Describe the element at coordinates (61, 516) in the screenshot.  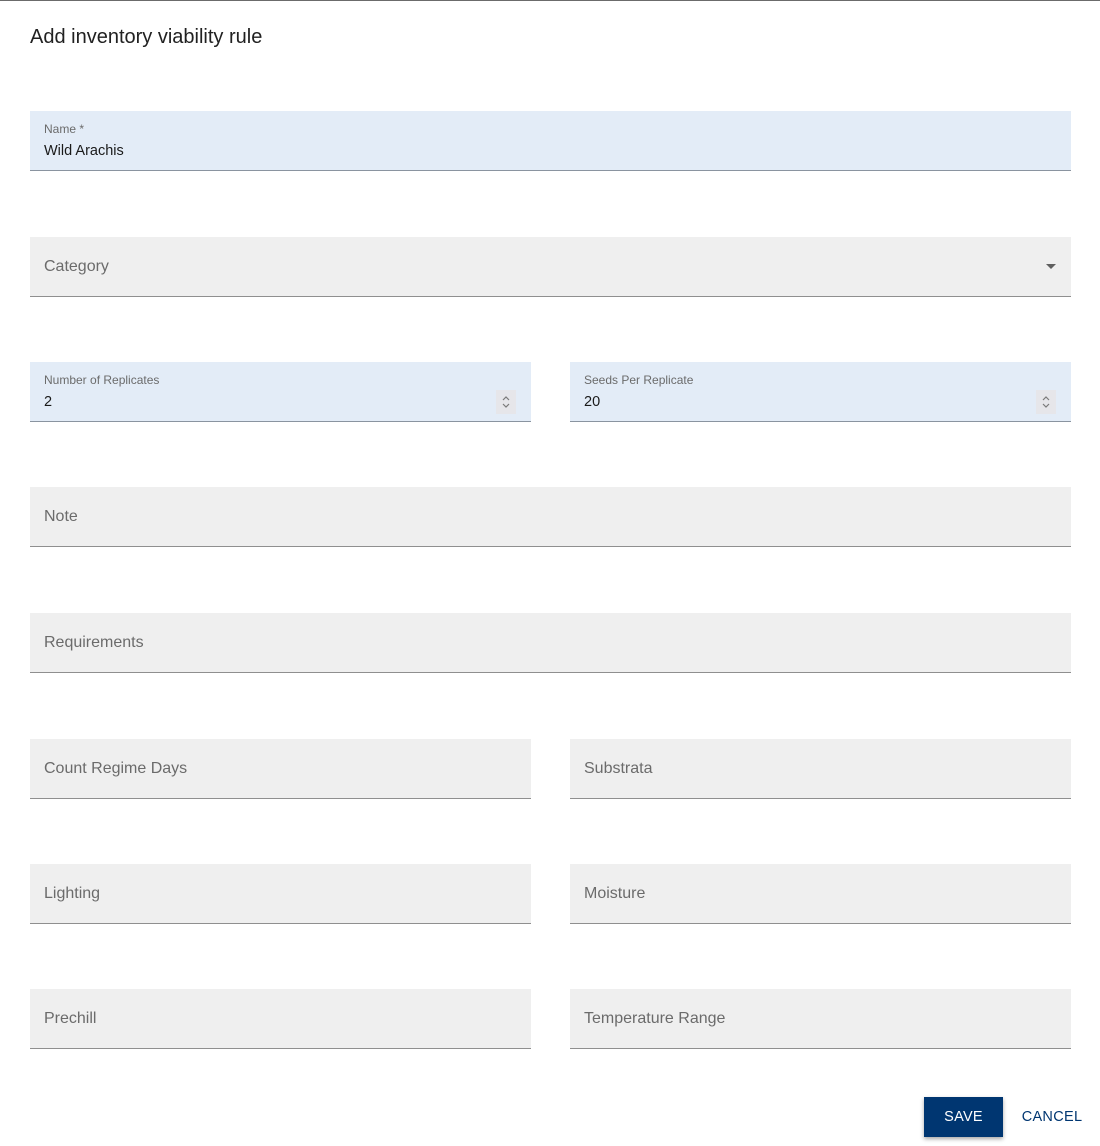
I see `note-placeholder: Note` at that location.